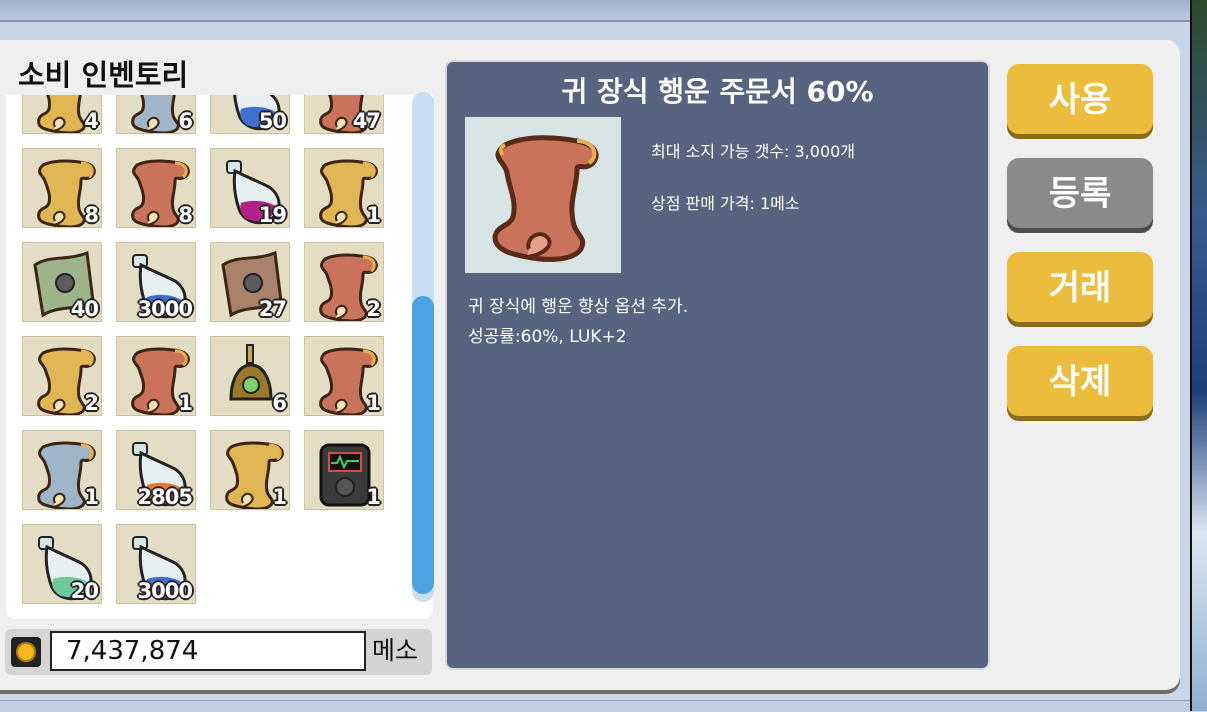 The height and width of the screenshot is (712, 1207). I want to click on trade-button: 거래, so click(1080, 287).